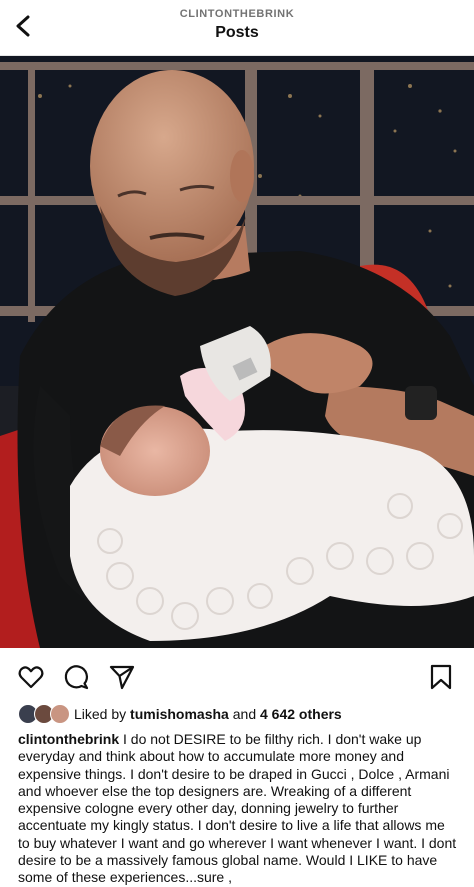 Image resolution: width=474 pixels, height=887 pixels. What do you see at coordinates (45, 714) in the screenshot?
I see `liker-avatars` at bounding box center [45, 714].